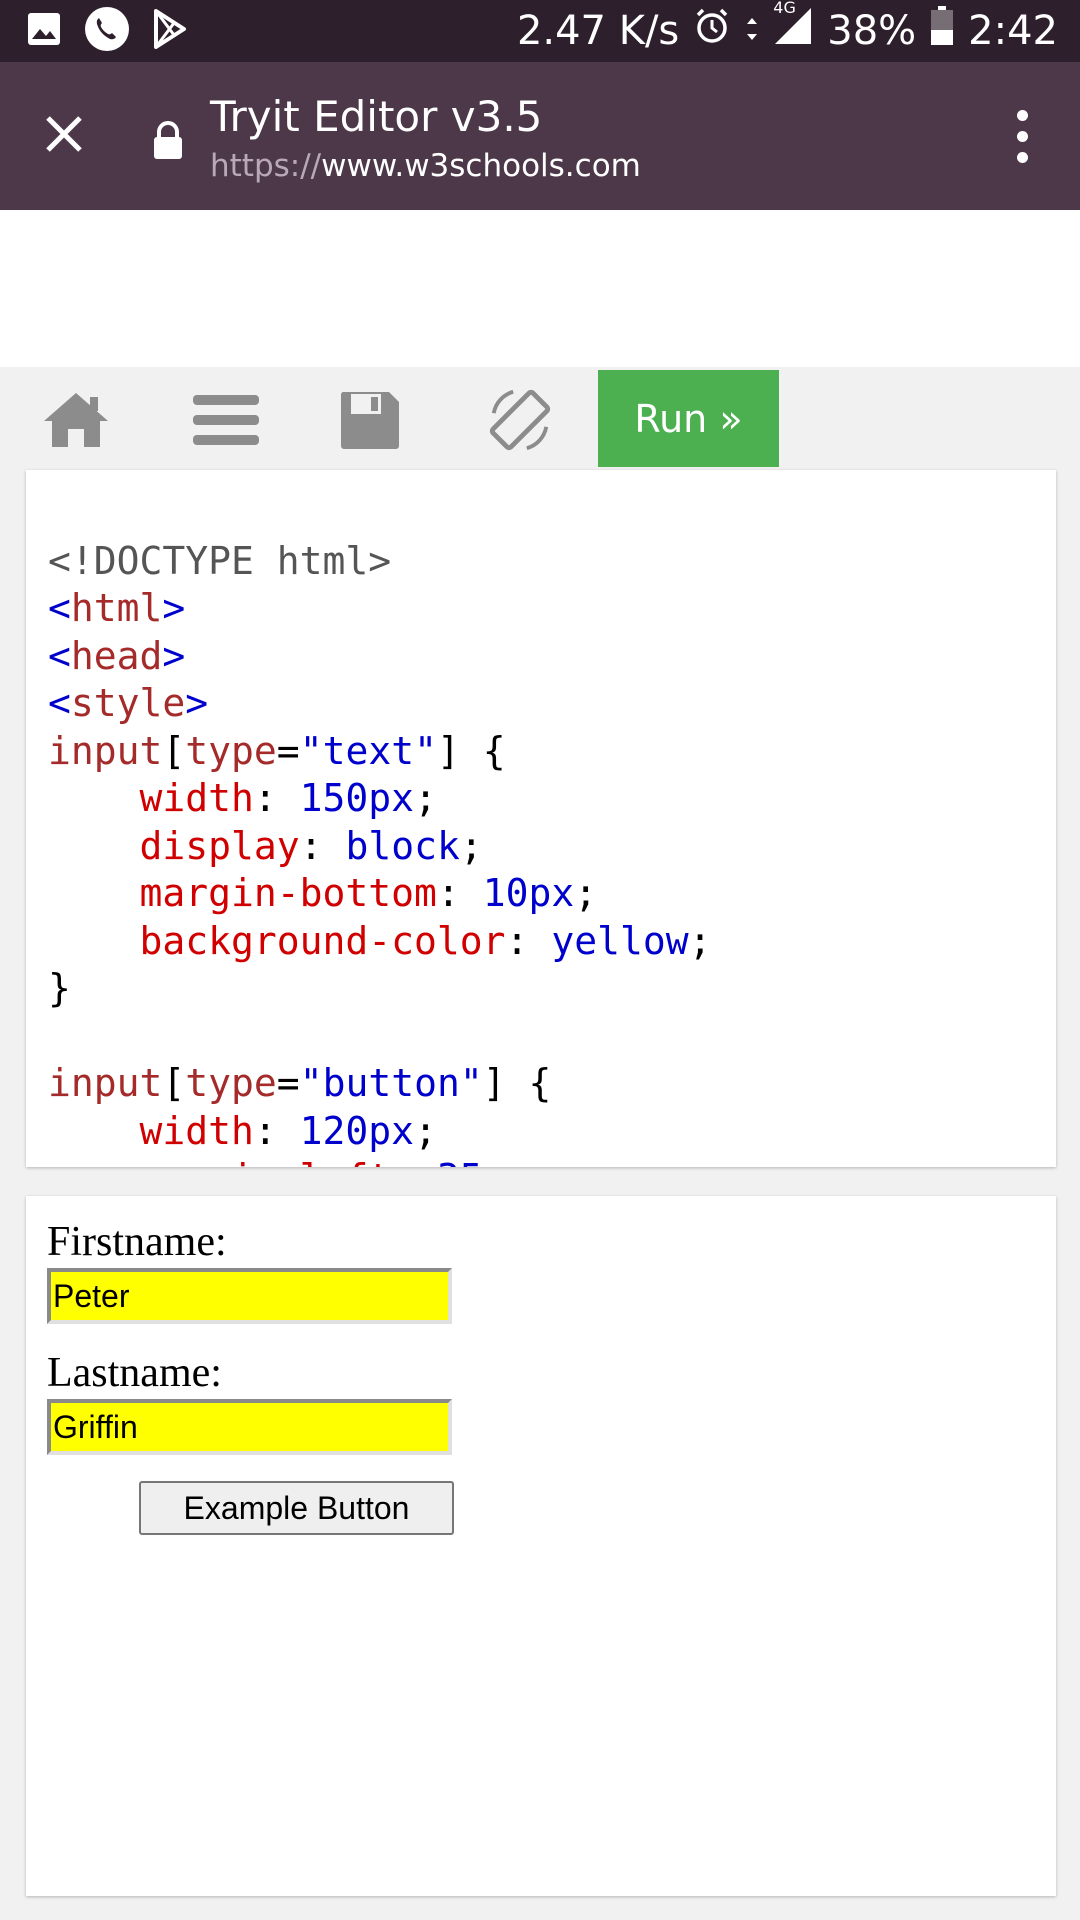 The height and width of the screenshot is (1920, 1080). Describe the element at coordinates (134, 1373) in the screenshot. I see `lastname-label: Lastname:` at that location.